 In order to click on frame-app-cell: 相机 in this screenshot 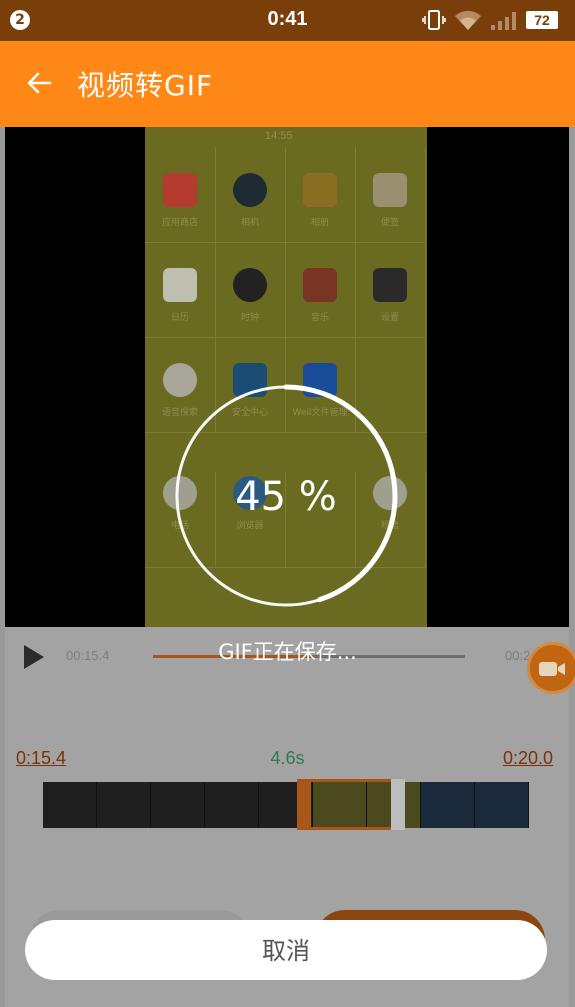, I will do `click(250, 195)`.